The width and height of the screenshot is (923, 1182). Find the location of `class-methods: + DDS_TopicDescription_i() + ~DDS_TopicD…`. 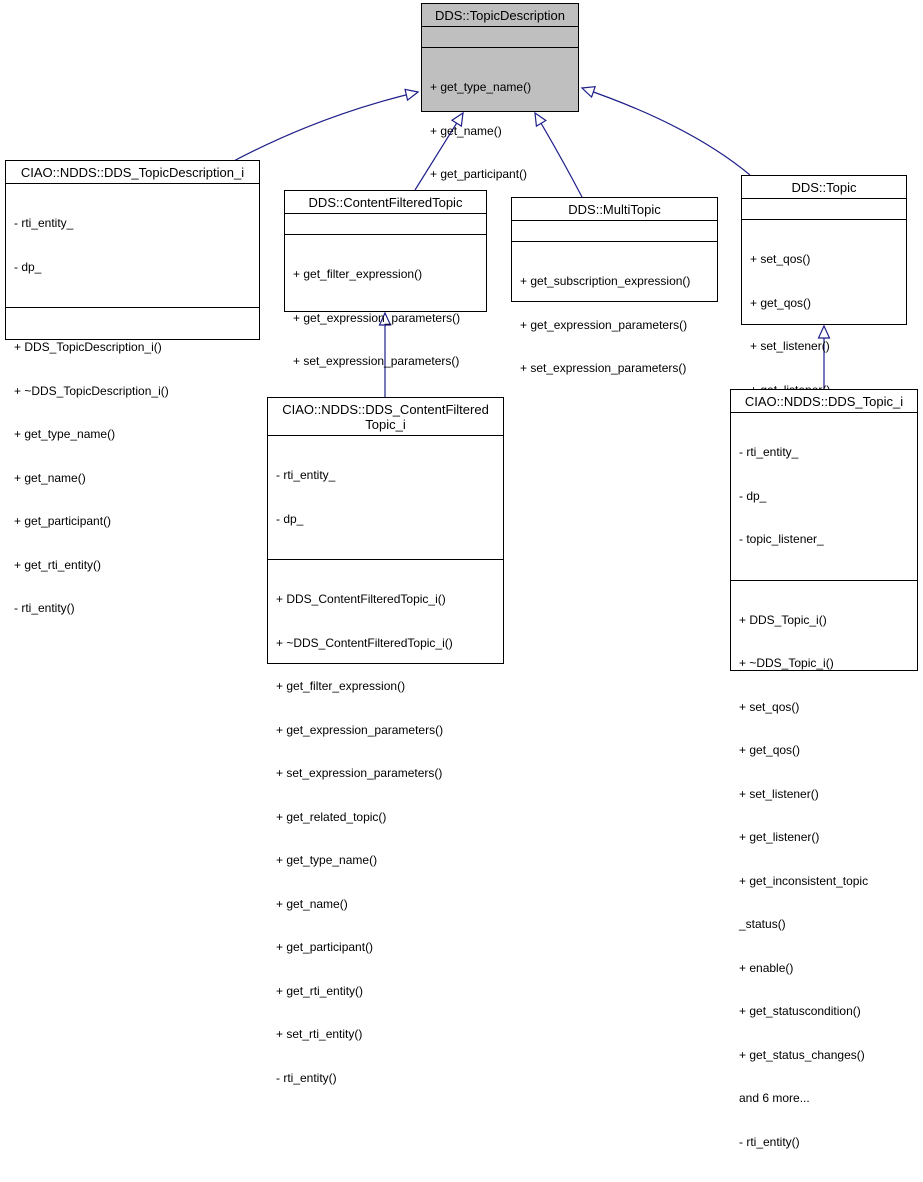

class-methods: + DDS_TopicDescription_i() + ~DDS_TopicD… is located at coordinates (132, 478).